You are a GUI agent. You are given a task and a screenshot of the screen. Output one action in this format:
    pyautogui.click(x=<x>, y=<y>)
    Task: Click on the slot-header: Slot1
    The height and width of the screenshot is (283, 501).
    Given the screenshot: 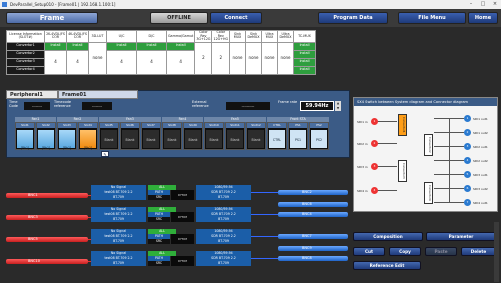 What is the action you would take?
    pyautogui.click(x=25, y=125)
    